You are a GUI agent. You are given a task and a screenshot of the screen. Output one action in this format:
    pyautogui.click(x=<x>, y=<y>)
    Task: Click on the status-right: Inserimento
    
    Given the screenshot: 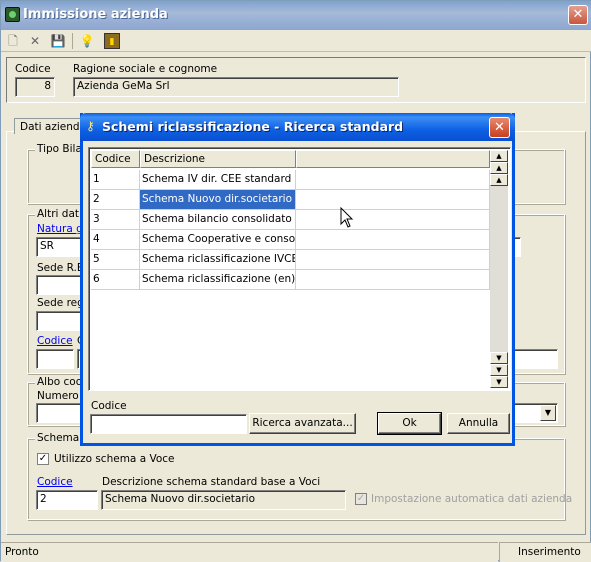 What is the action you would take?
    pyautogui.click(x=545, y=552)
    